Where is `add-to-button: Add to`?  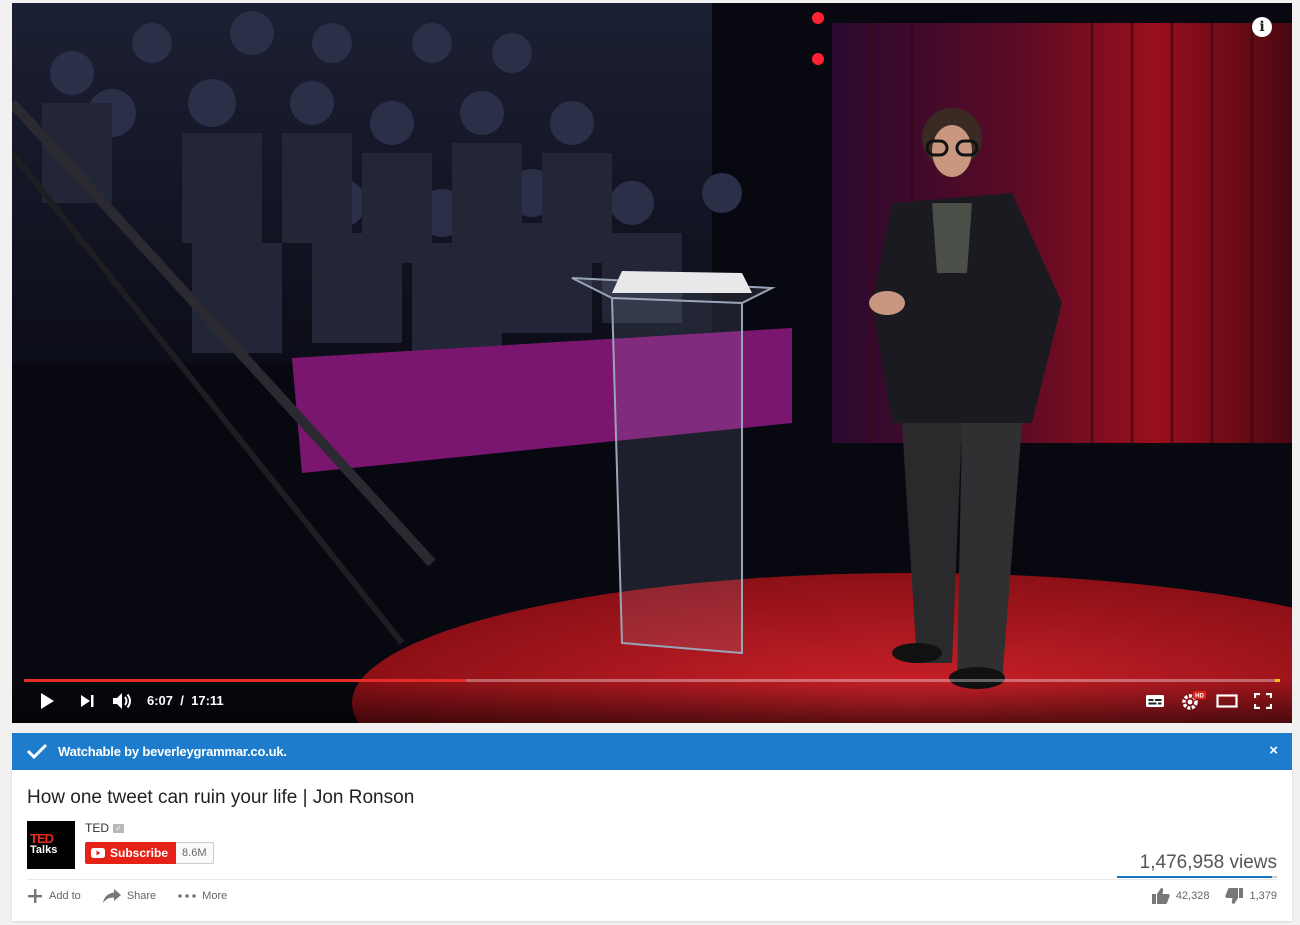 add-to-button: Add to is located at coordinates (54, 896).